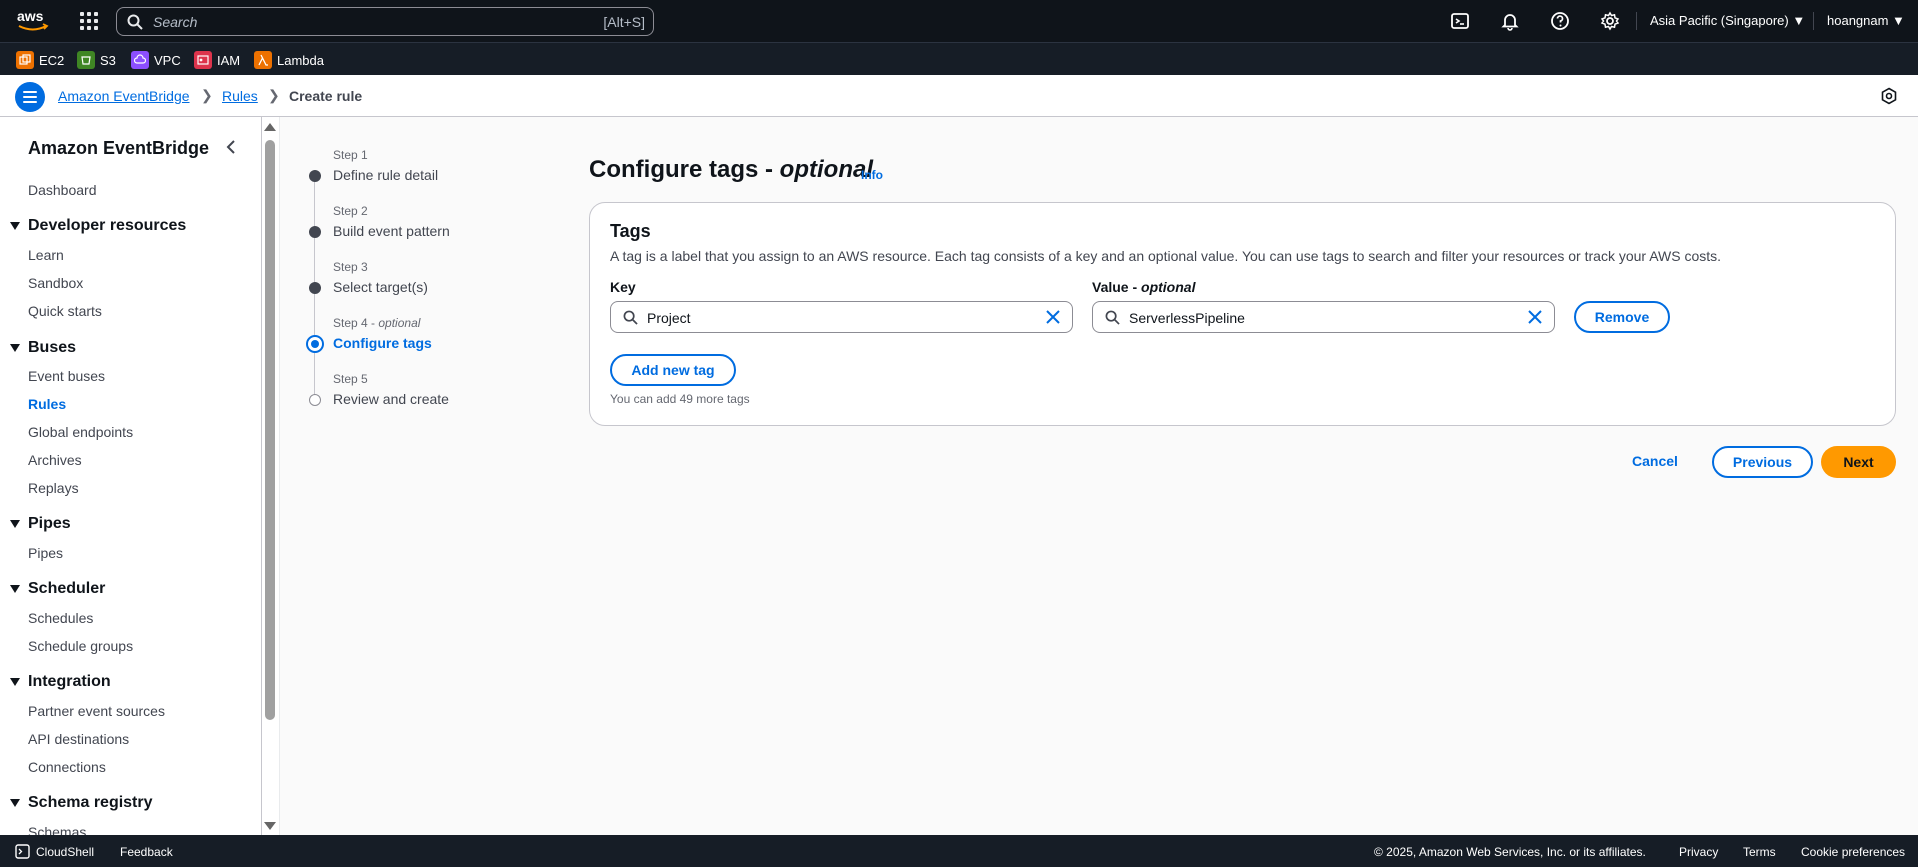 This screenshot has height=867, width=1918. What do you see at coordinates (377, 323) in the screenshot?
I see `step-4-label: Step 4 - optional` at bounding box center [377, 323].